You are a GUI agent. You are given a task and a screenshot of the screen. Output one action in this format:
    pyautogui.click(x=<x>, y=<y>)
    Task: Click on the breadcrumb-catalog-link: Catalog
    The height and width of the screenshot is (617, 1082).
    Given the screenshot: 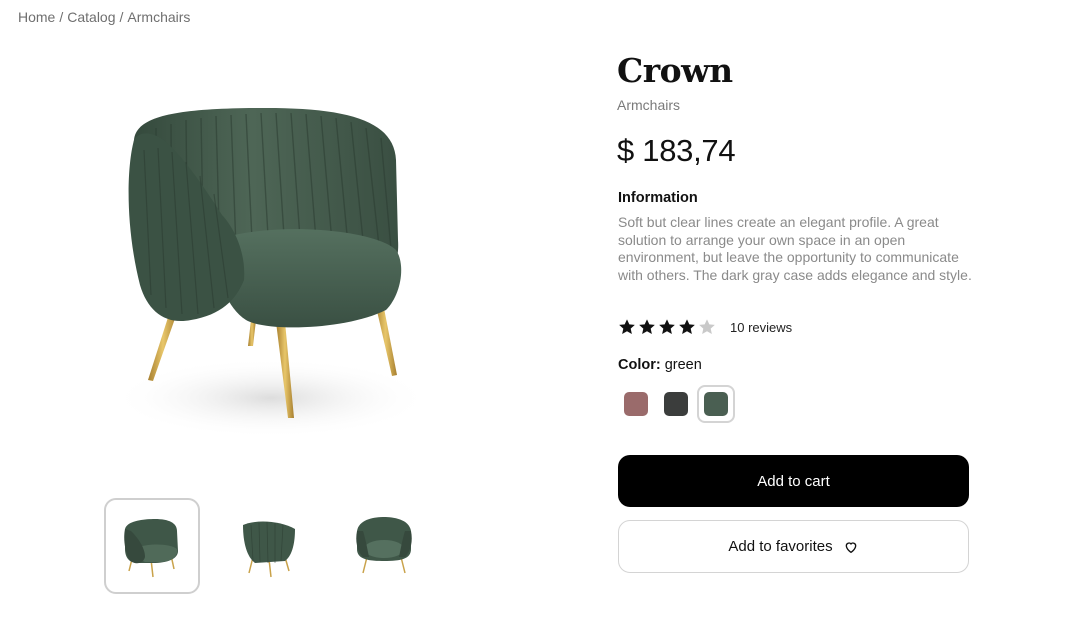 What is the action you would take?
    pyautogui.click(x=91, y=17)
    